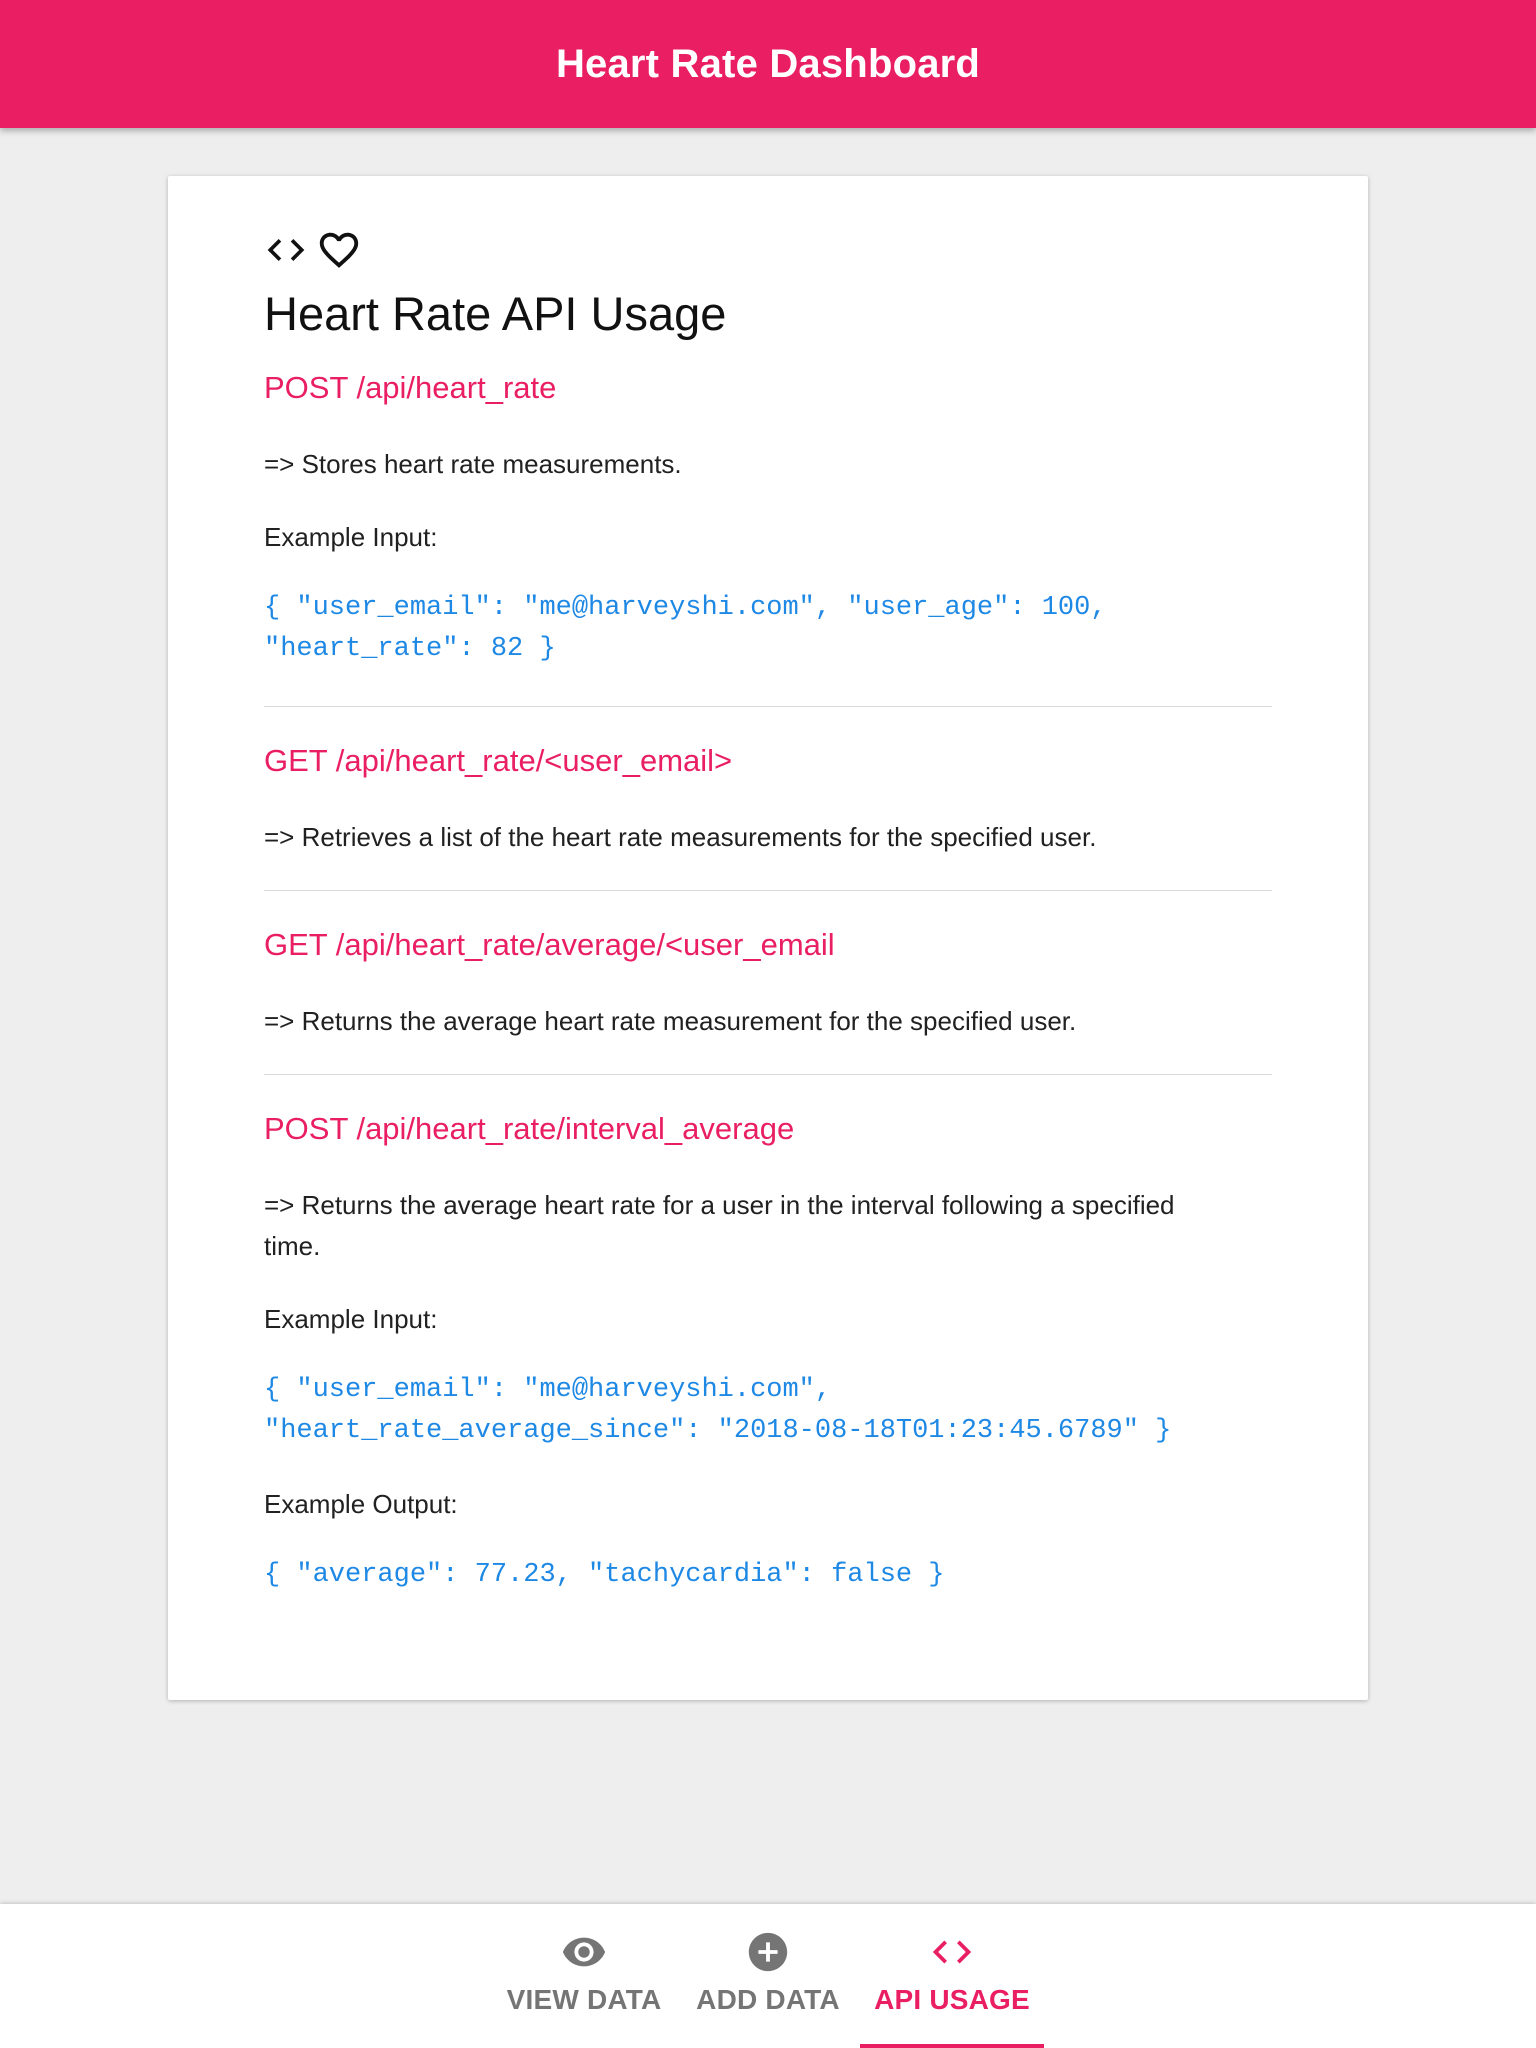 This screenshot has height=2048, width=1536. I want to click on endpoint-title: GET /api/heart_rate/average/<user_email, so click(549, 945).